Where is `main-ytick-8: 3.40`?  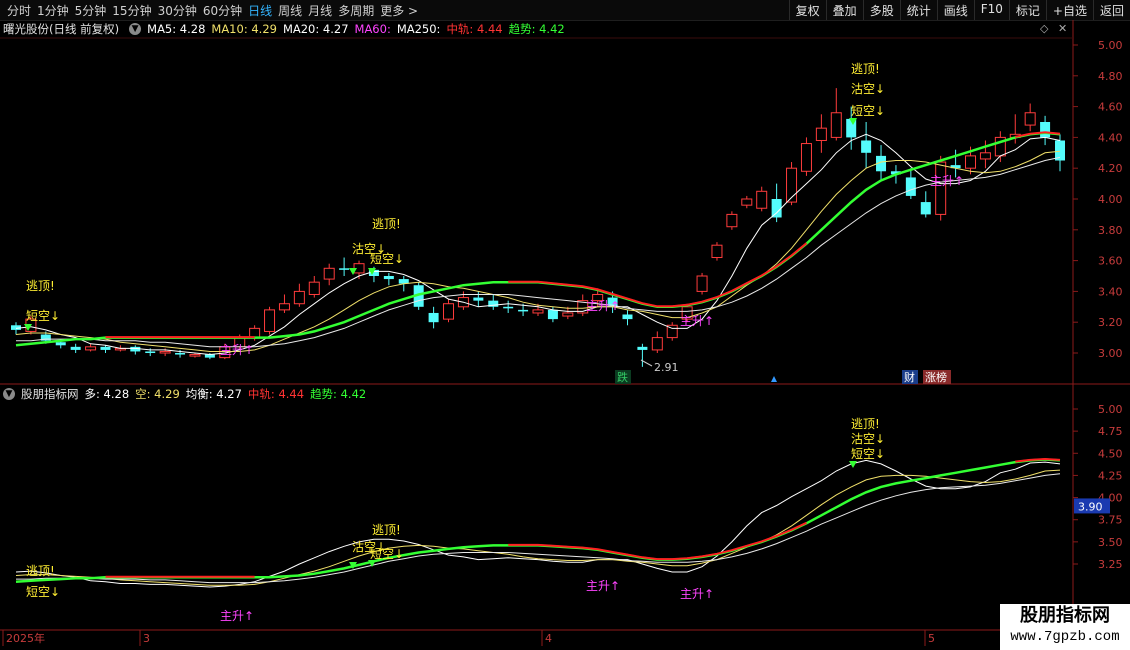 main-ytick-8: 3.40 is located at coordinates (1110, 291).